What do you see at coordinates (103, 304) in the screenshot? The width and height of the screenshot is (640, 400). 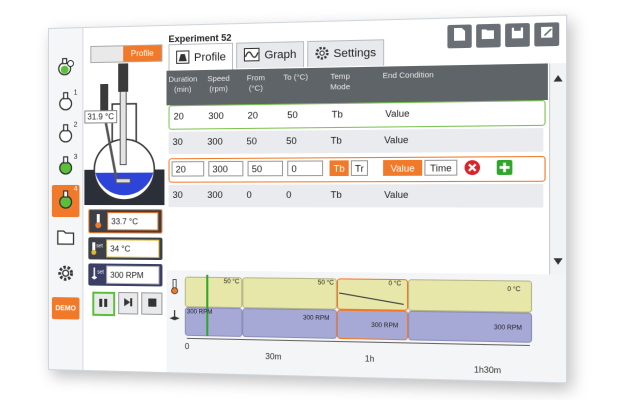 I see `pause-button` at bounding box center [103, 304].